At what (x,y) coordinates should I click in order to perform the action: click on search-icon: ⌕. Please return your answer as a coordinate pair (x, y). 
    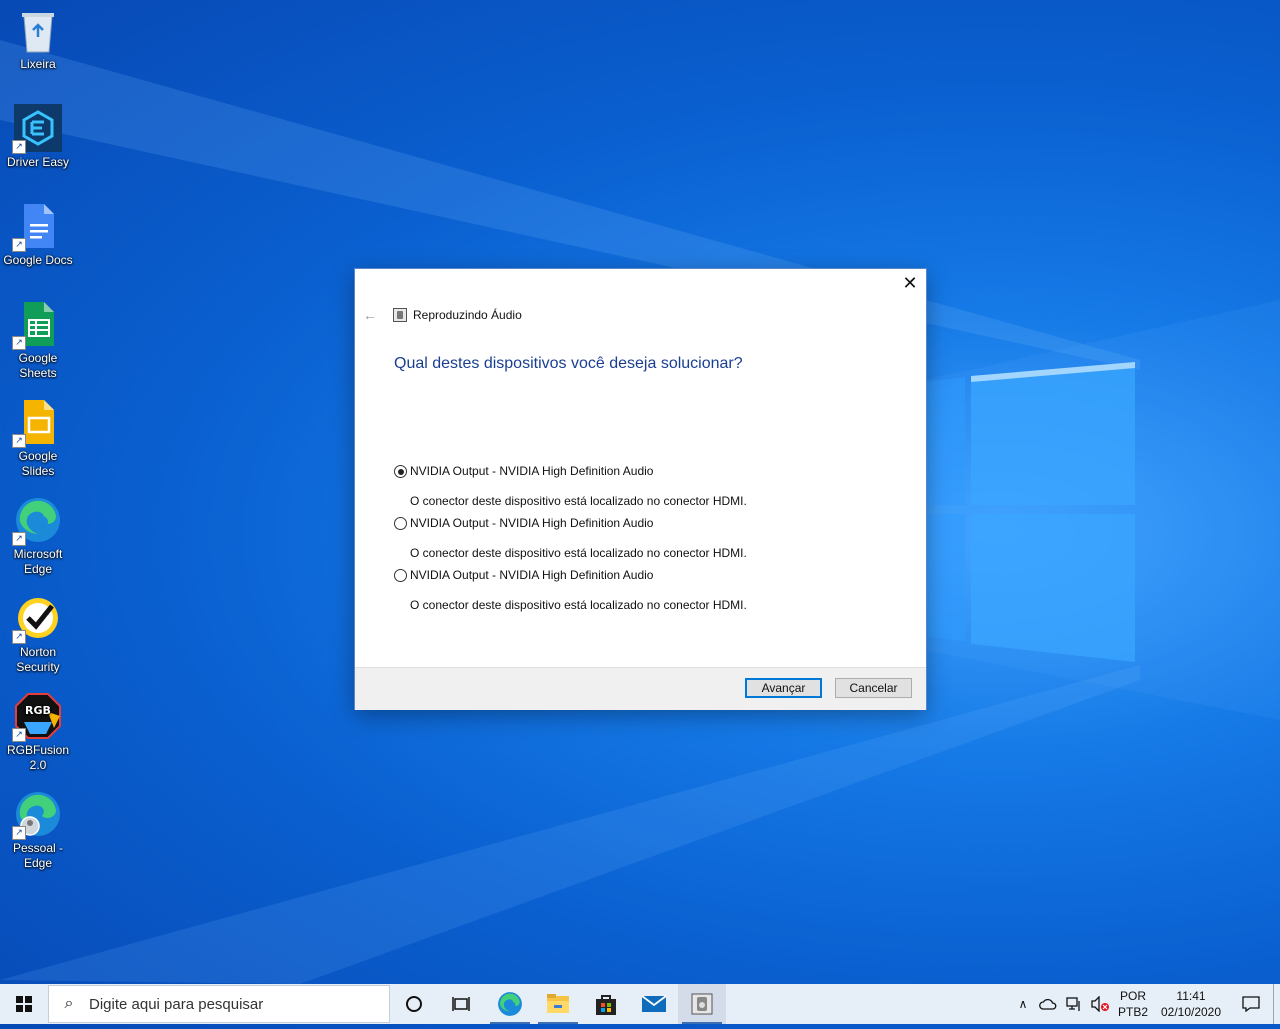
    Looking at the image, I should click on (69, 1003).